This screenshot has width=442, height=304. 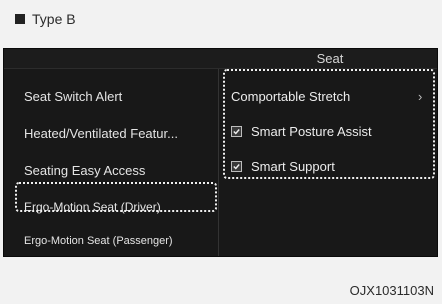 I want to click on highlight-driver-box, so click(x=116, y=197).